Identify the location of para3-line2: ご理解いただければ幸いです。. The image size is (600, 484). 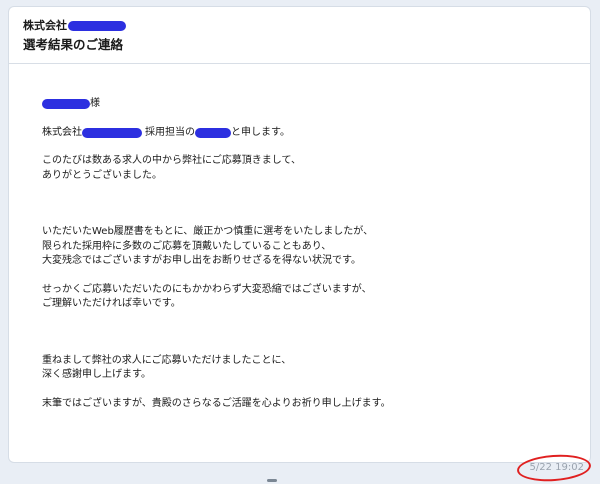
(111, 303).